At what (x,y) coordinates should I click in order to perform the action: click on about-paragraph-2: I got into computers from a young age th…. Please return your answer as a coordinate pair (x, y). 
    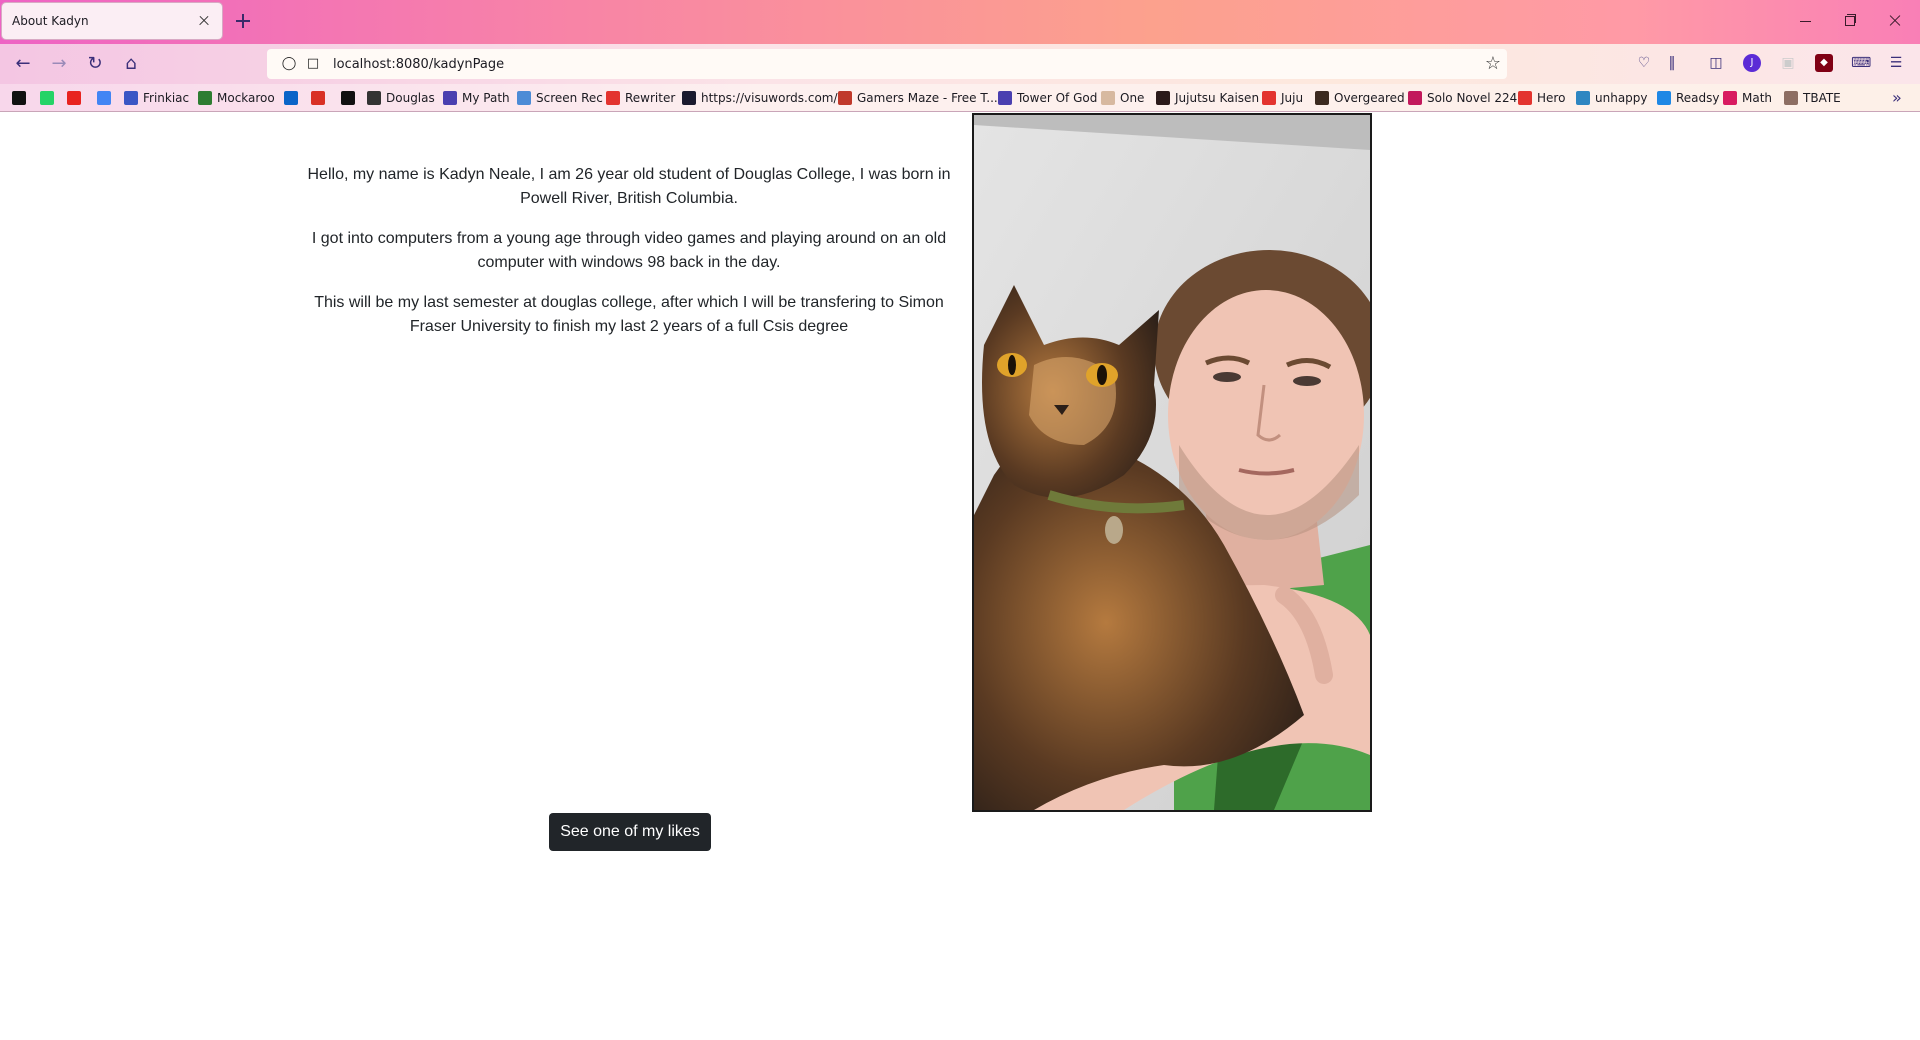
    Looking at the image, I should click on (629, 250).